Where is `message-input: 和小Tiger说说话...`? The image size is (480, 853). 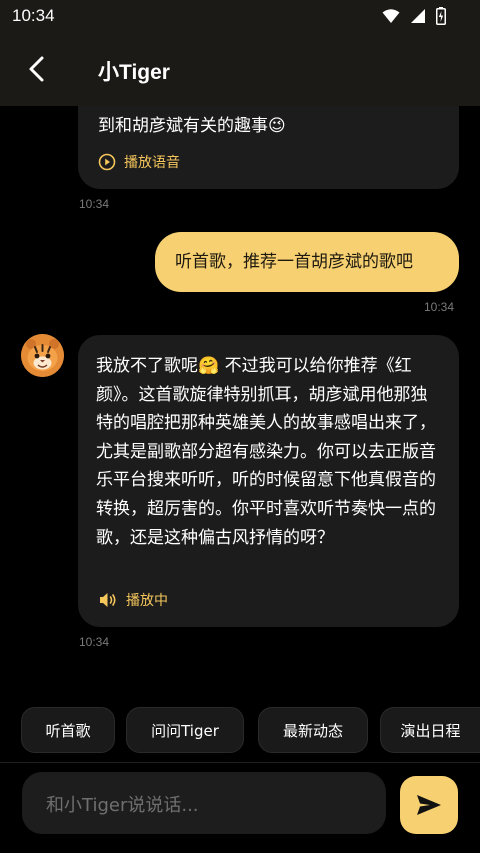 message-input: 和小Tiger说说话... is located at coordinates (204, 803).